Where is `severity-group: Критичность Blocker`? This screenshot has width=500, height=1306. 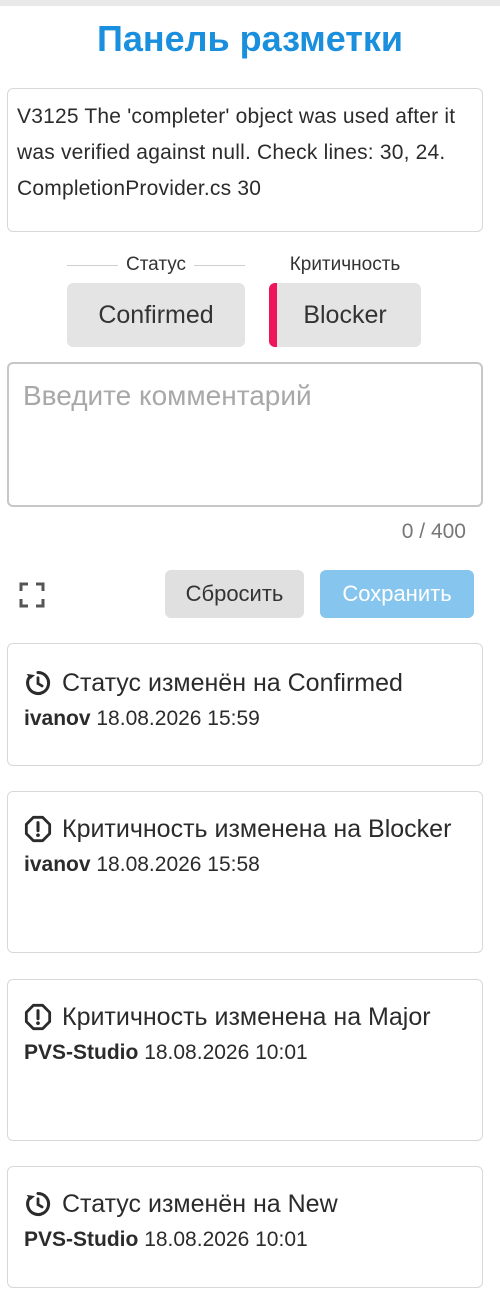
severity-group: Критичность Blocker is located at coordinates (345, 300).